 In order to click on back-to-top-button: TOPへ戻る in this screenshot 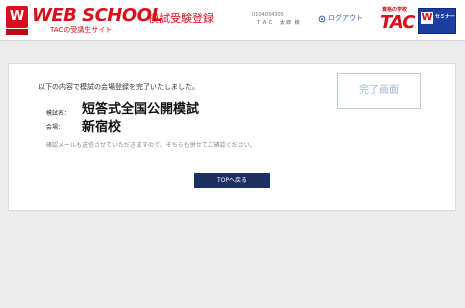, I will do `click(232, 180)`.